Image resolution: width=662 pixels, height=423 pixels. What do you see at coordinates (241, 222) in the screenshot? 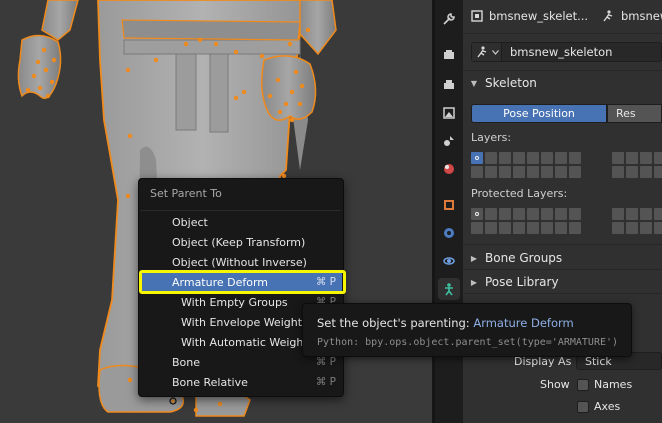
I see `menu-item-object: Object` at bounding box center [241, 222].